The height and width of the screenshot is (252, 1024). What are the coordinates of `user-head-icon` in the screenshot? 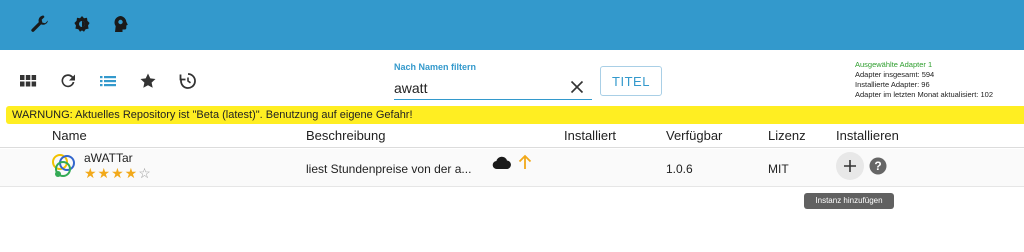 It's located at (121, 24).